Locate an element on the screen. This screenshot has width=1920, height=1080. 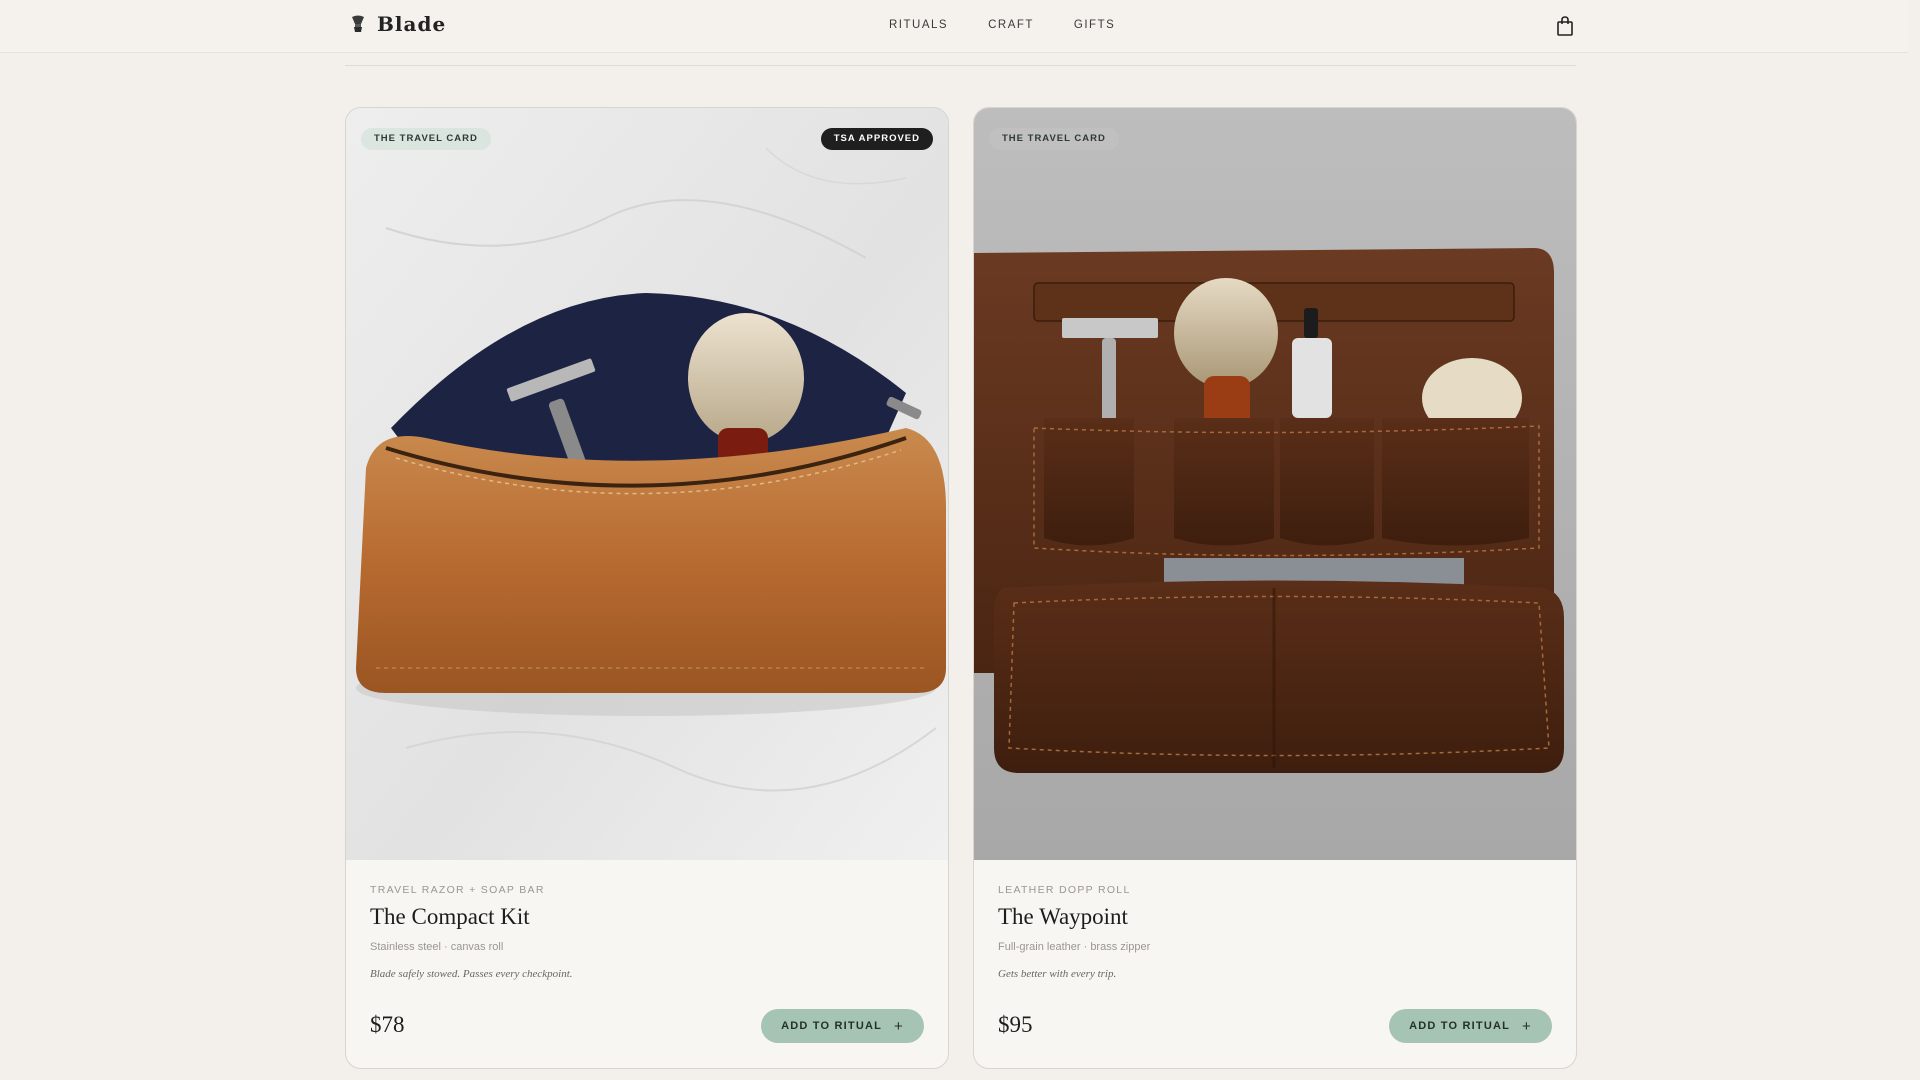
brand-logo: Blade is located at coordinates (397, 24).